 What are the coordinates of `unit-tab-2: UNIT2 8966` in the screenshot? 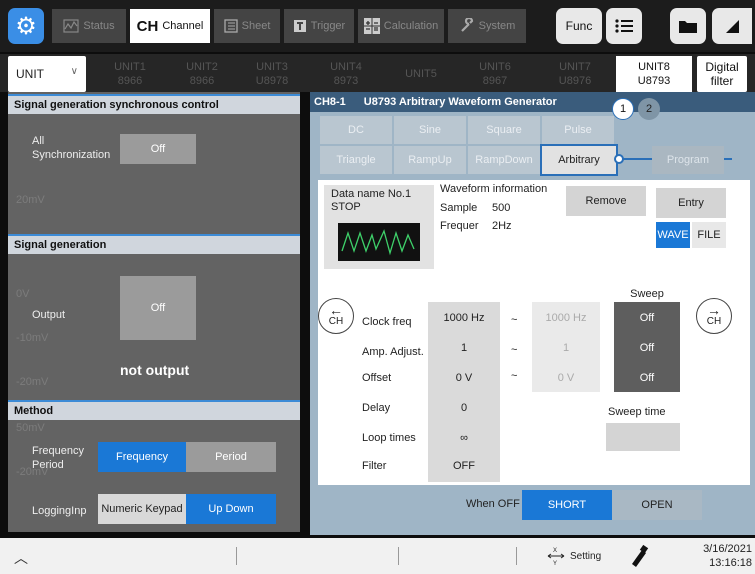 It's located at (202, 74).